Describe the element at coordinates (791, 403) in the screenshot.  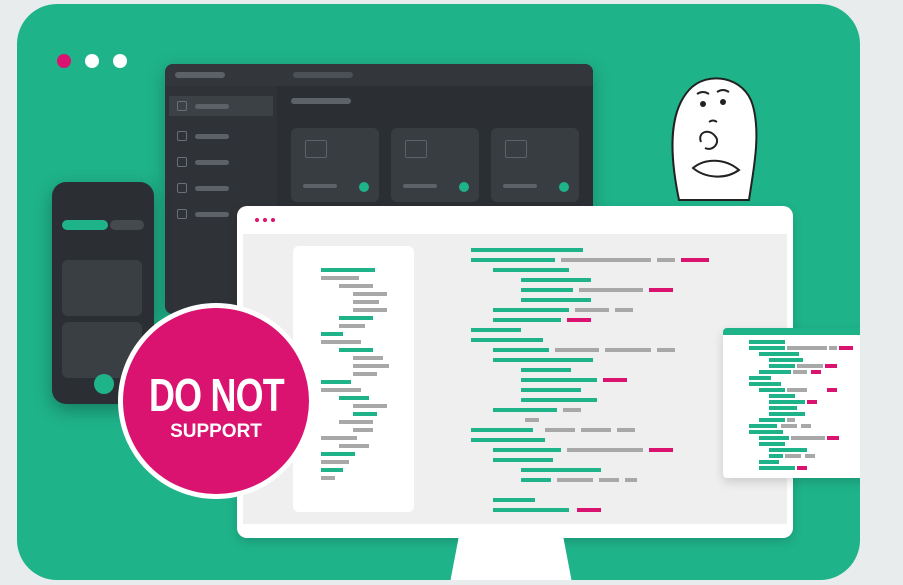
I see `code-snippet-window` at that location.